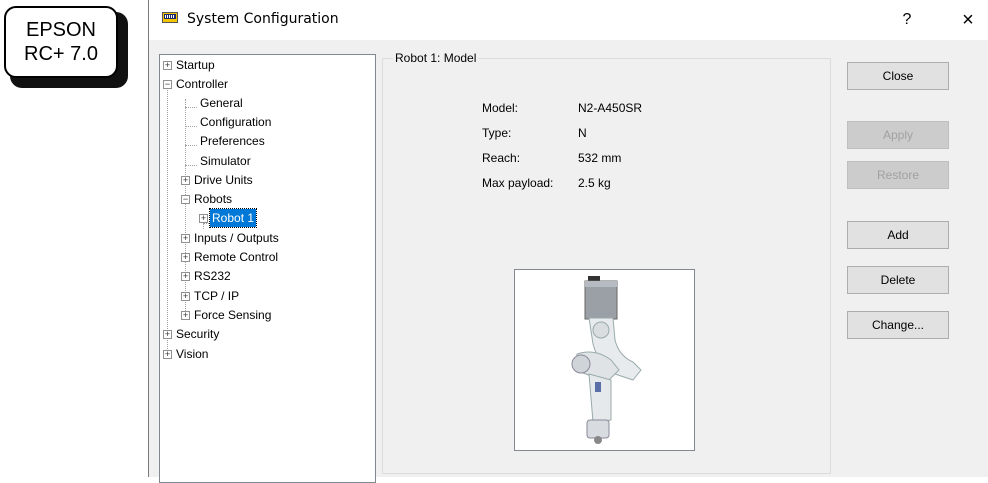 This screenshot has width=988, height=483. I want to click on tree-item-label: Security, so click(197, 334).